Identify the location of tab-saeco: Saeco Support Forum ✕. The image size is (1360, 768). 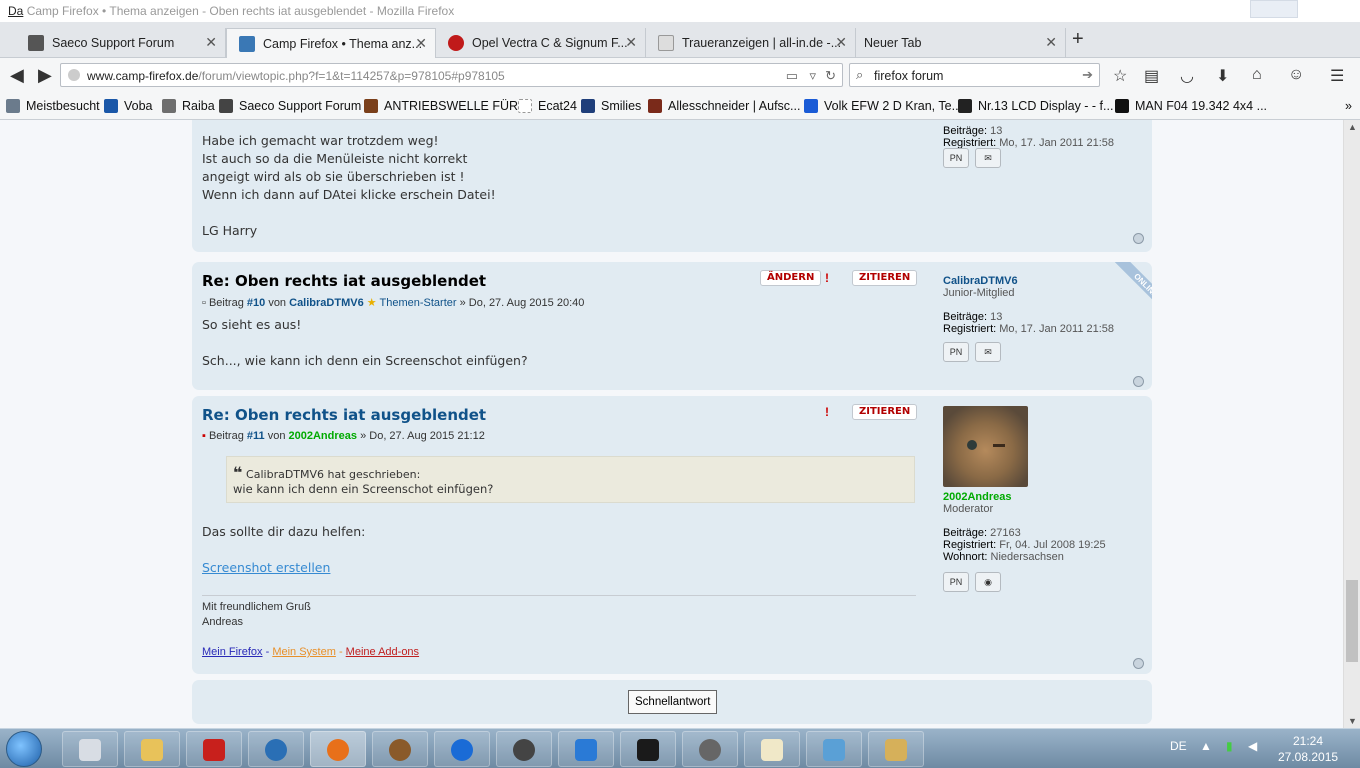
(121, 43).